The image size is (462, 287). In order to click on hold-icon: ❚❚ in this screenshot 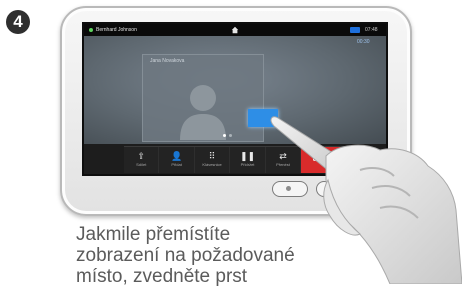, I will do `click(247, 157)`.